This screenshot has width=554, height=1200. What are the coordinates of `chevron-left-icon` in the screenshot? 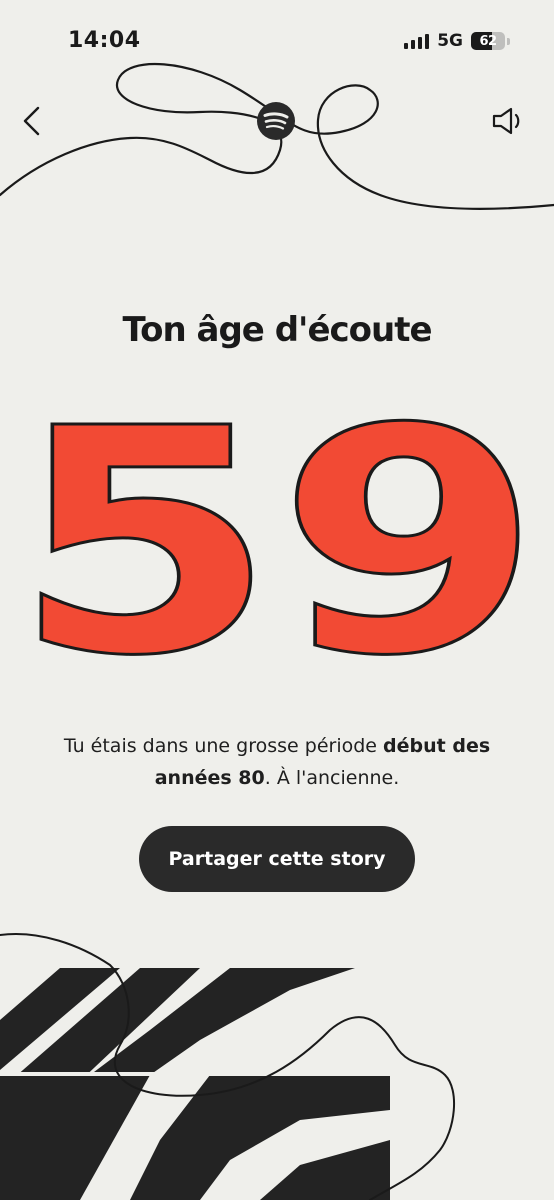 It's located at (33, 121).